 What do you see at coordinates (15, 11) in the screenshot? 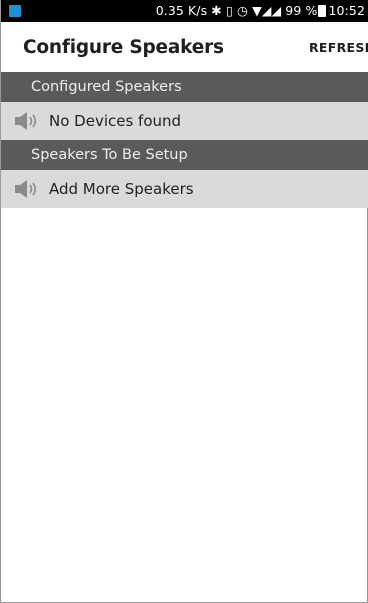
I see `app-notification-icon` at bounding box center [15, 11].